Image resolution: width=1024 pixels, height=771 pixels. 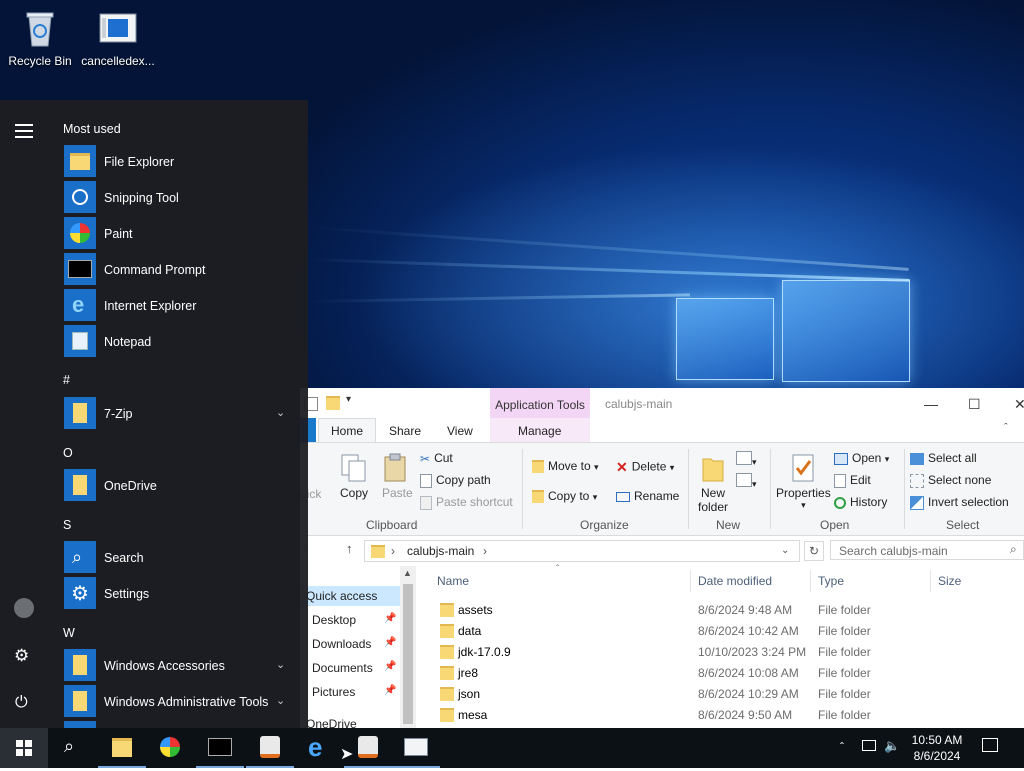 What do you see at coordinates (333, 692) in the screenshot?
I see `nav-pictures: Pictures` at bounding box center [333, 692].